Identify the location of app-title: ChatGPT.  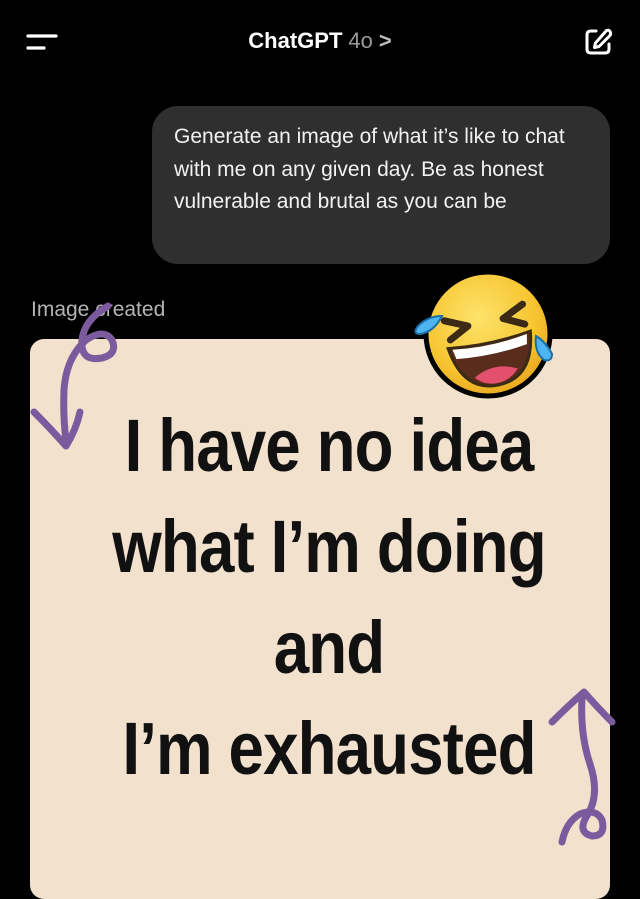
(295, 40).